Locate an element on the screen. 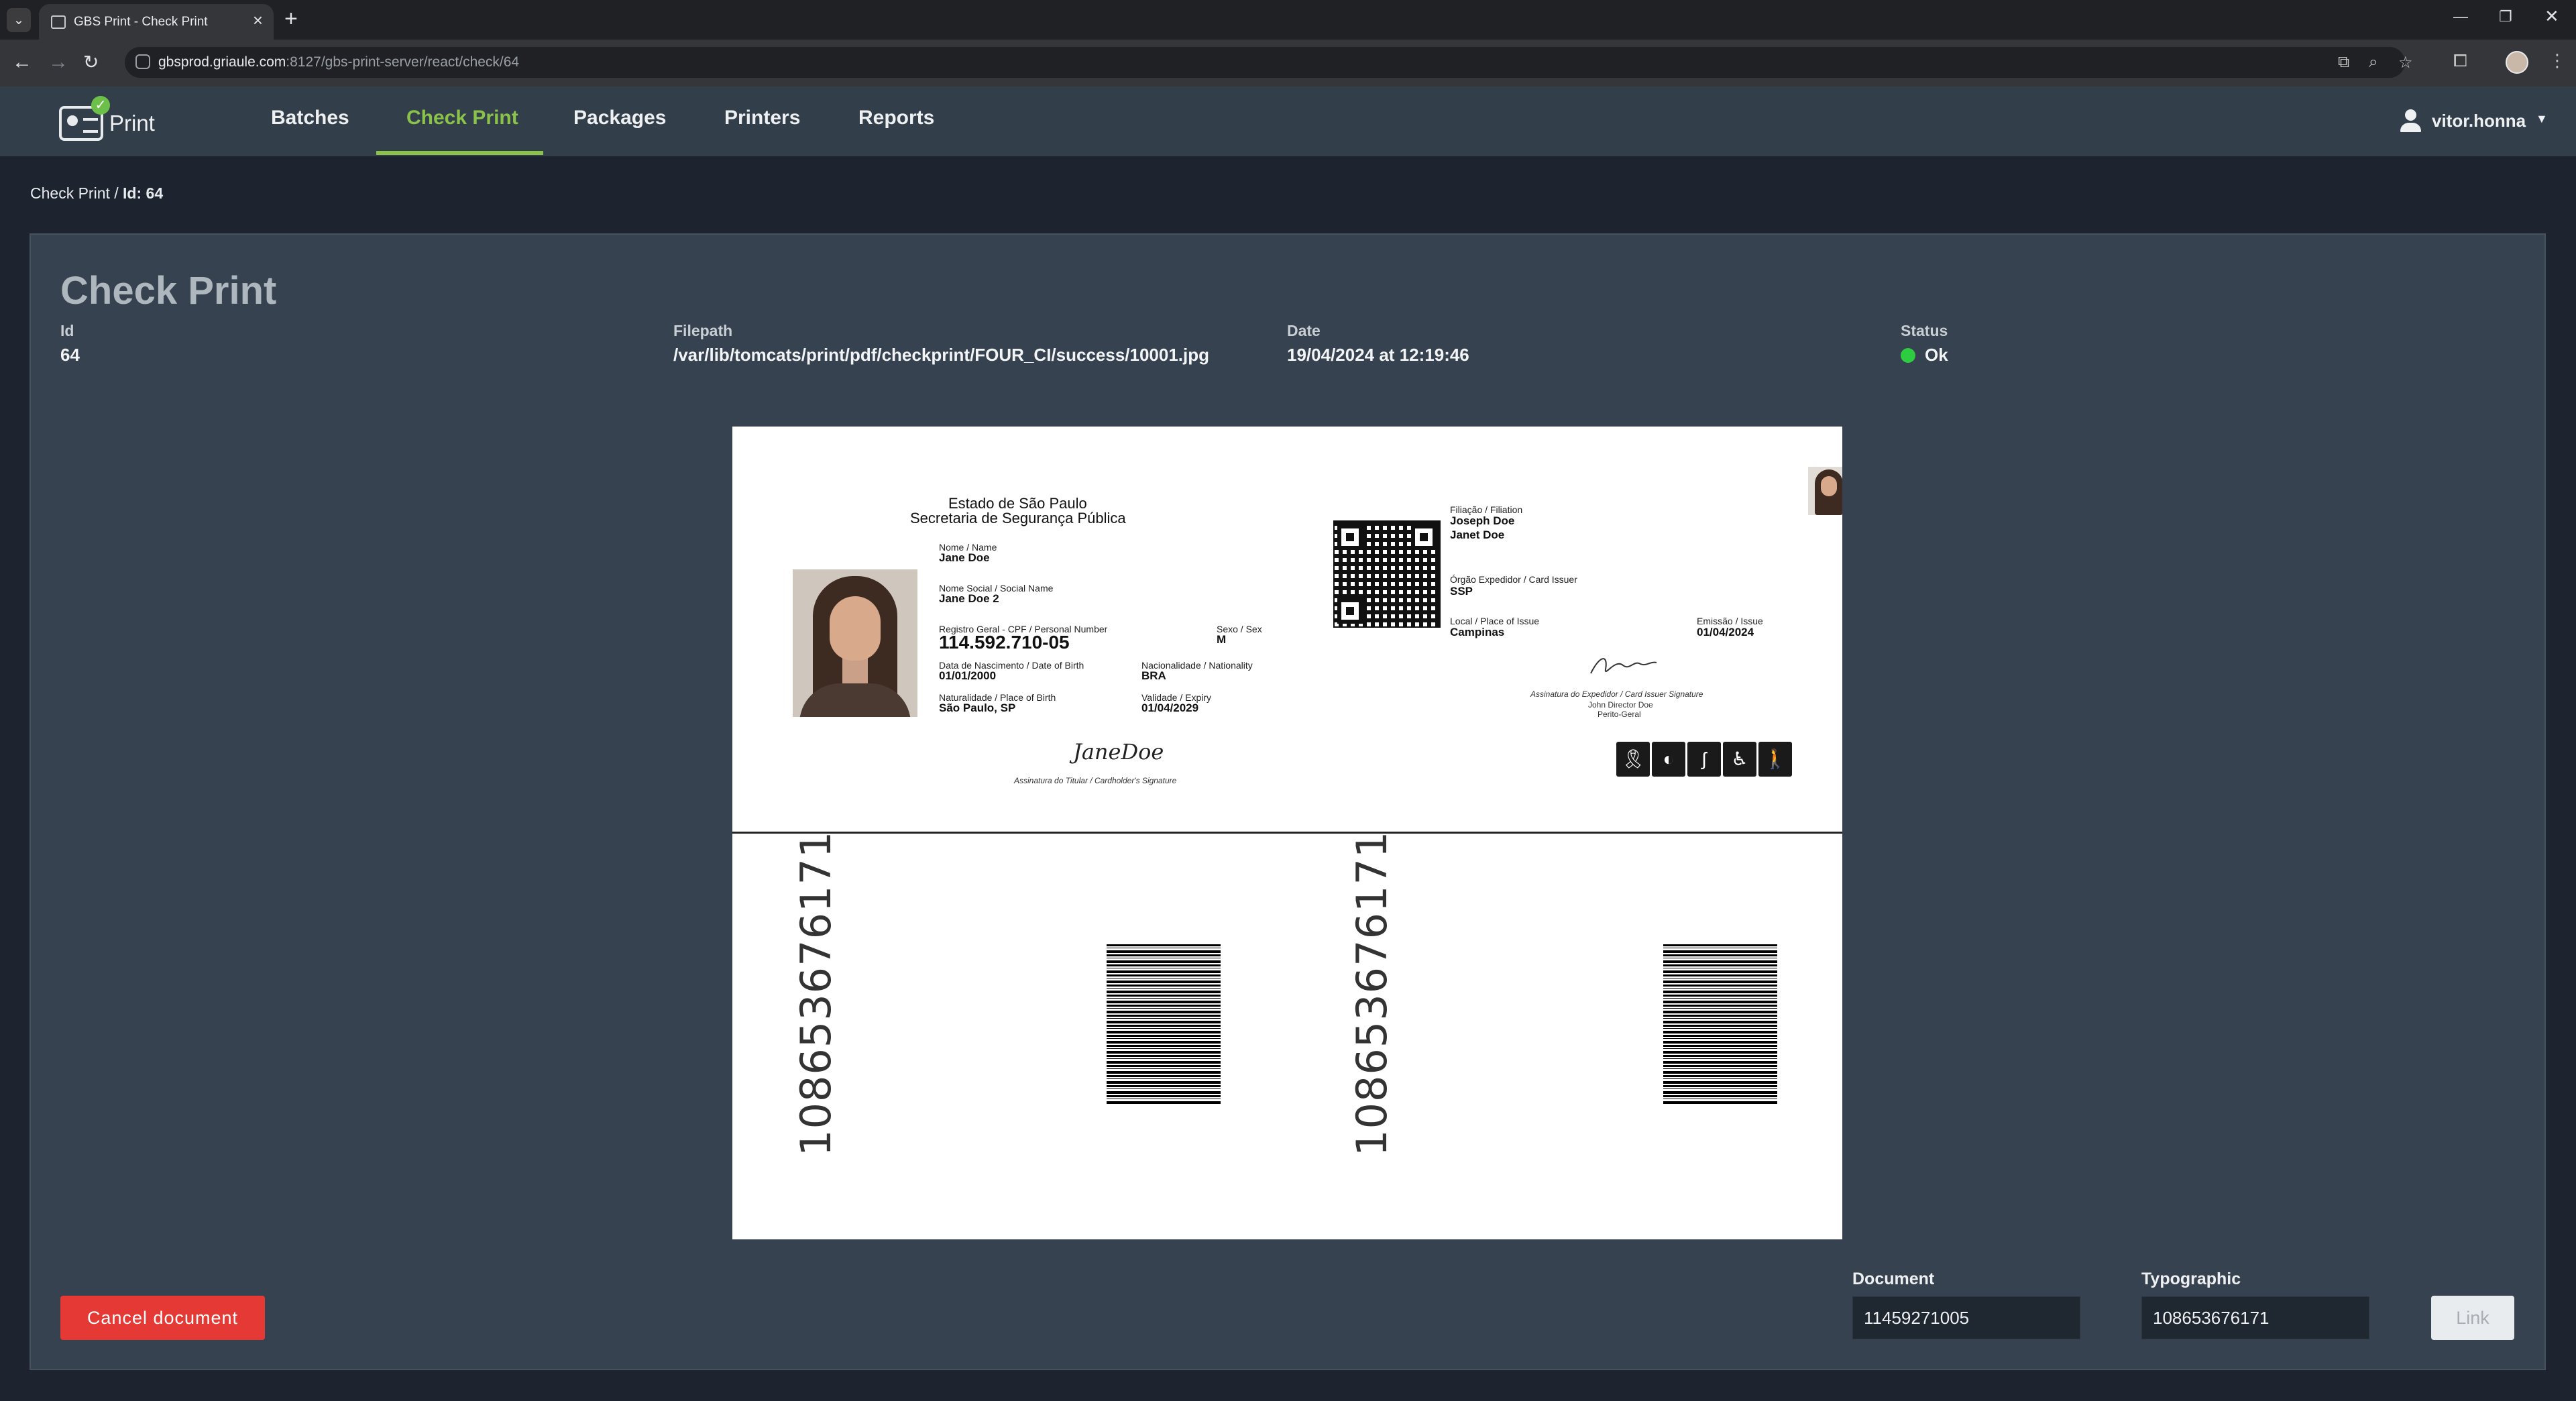 The image size is (2576, 1401). sex-value: M is located at coordinates (1222, 639).